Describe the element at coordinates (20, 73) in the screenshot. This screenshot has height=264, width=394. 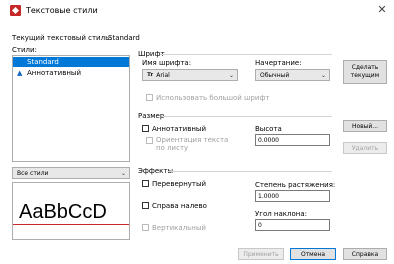
I see `annotative-icon: ▲` at that location.